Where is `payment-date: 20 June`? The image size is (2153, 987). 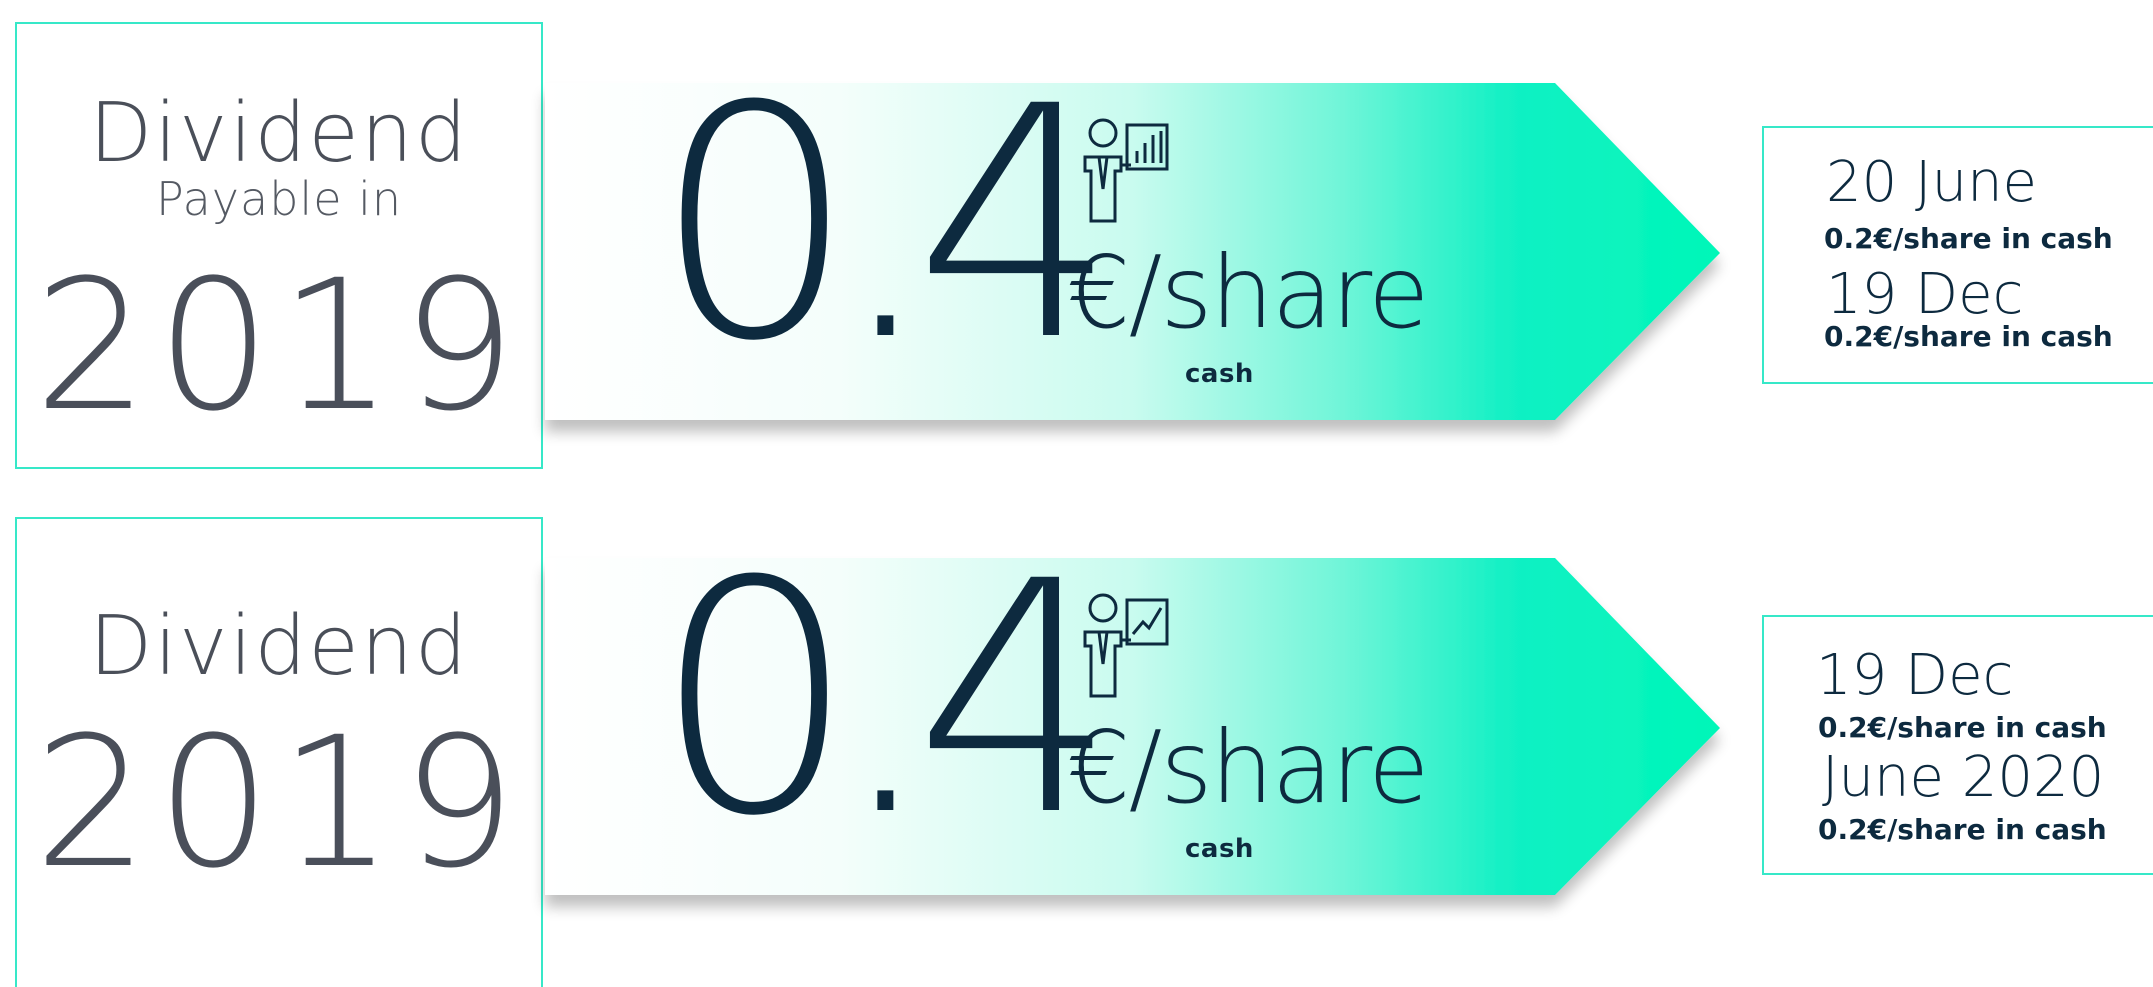
payment-date: 20 June is located at coordinates (1932, 182).